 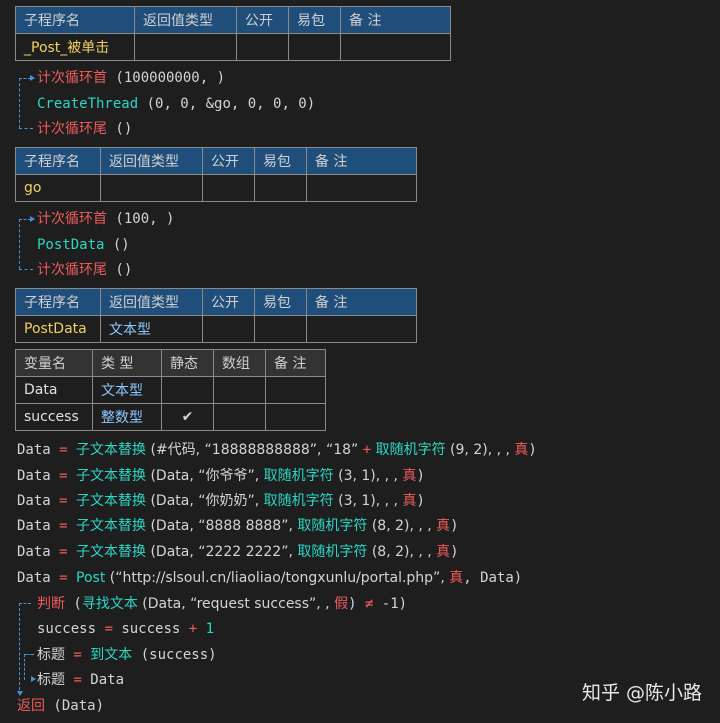 I want to click on loop-end-keyword: 计次循环尾, so click(x=72, y=129).